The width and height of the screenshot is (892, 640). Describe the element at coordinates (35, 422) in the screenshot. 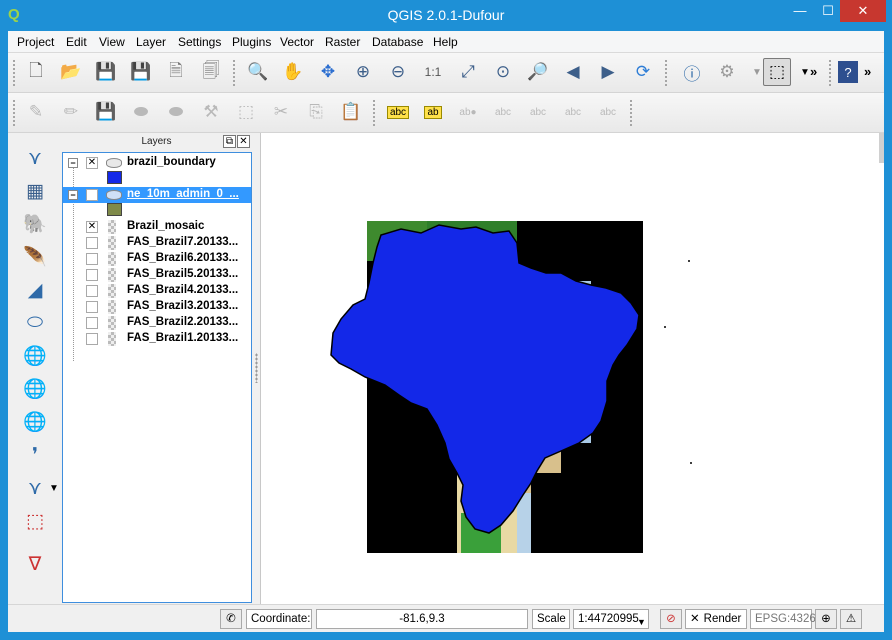

I see `add-wfs-layer-icon: 🌐` at that location.